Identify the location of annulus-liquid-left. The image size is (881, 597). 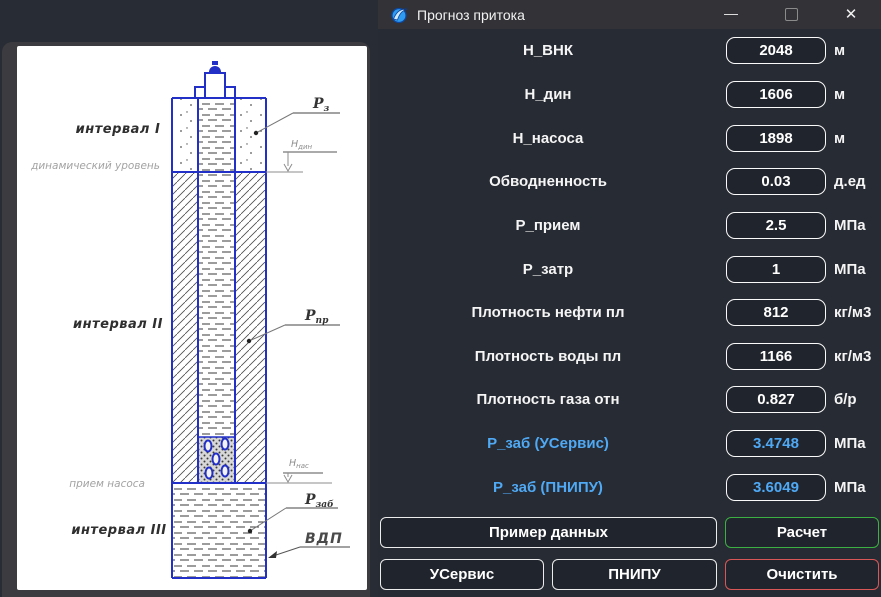
(185, 327).